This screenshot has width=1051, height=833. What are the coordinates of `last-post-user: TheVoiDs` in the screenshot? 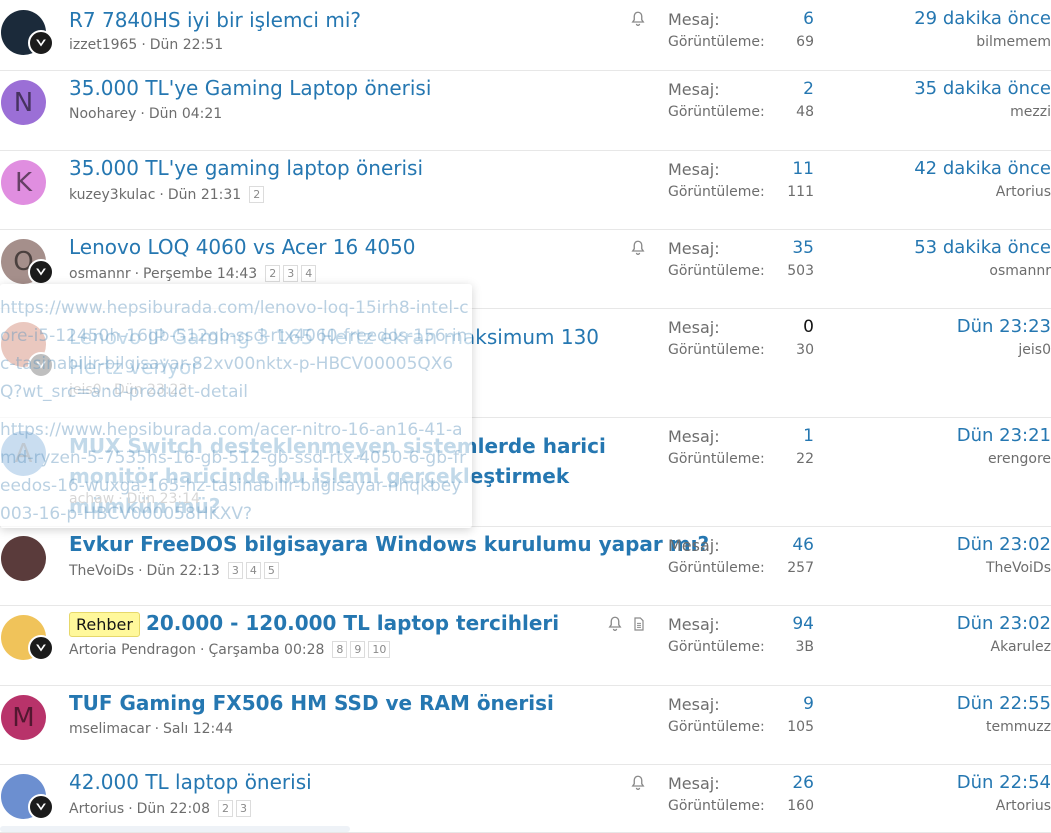 It's located at (1018, 568).